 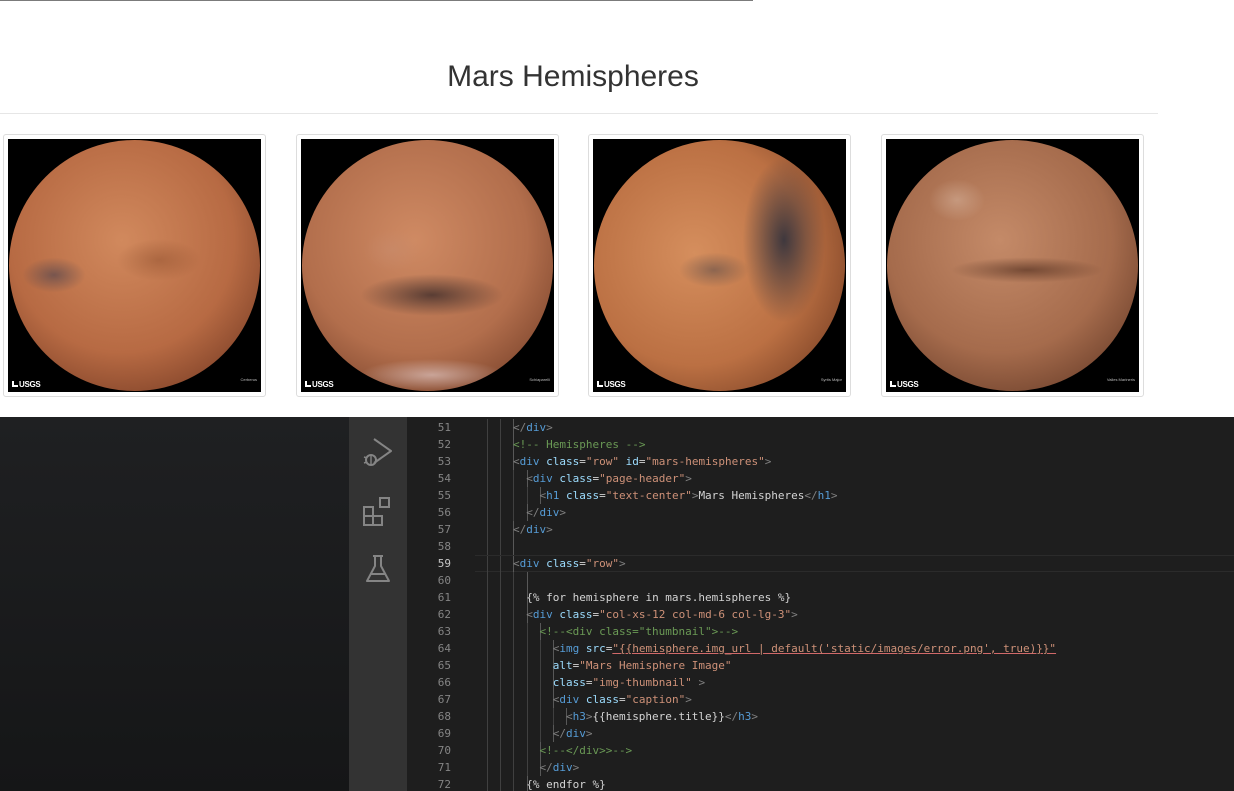 What do you see at coordinates (520, 427) in the screenshot?
I see `code-token: </` at bounding box center [520, 427].